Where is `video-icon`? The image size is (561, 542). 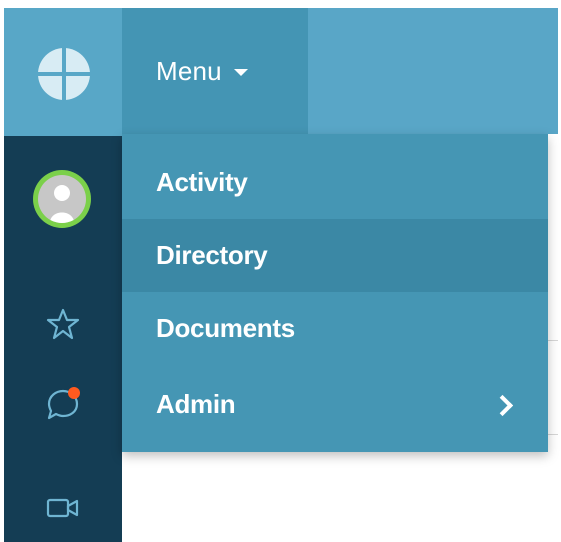 video-icon is located at coordinates (63, 508).